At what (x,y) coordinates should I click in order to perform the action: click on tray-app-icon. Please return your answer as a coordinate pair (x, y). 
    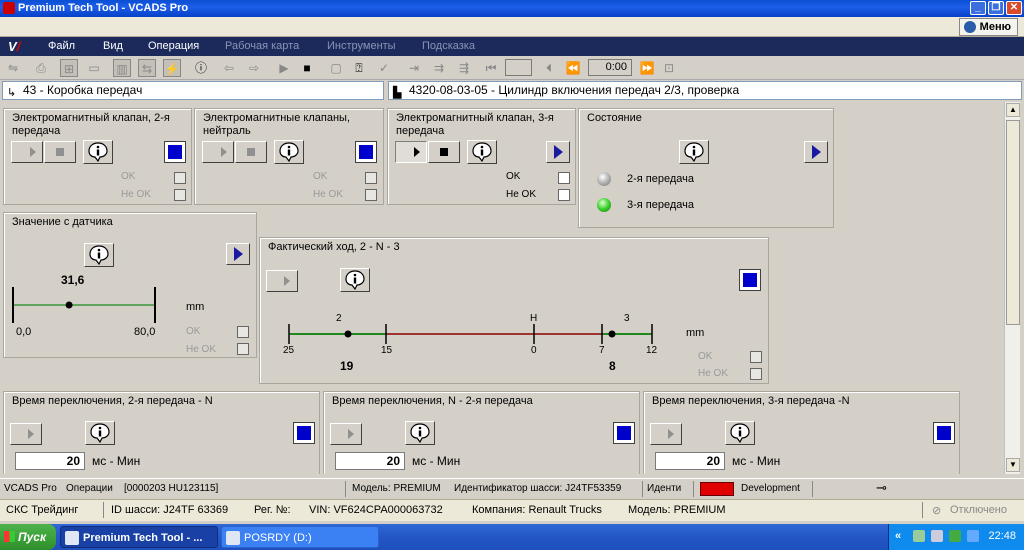
    Looking at the image, I should click on (955, 536).